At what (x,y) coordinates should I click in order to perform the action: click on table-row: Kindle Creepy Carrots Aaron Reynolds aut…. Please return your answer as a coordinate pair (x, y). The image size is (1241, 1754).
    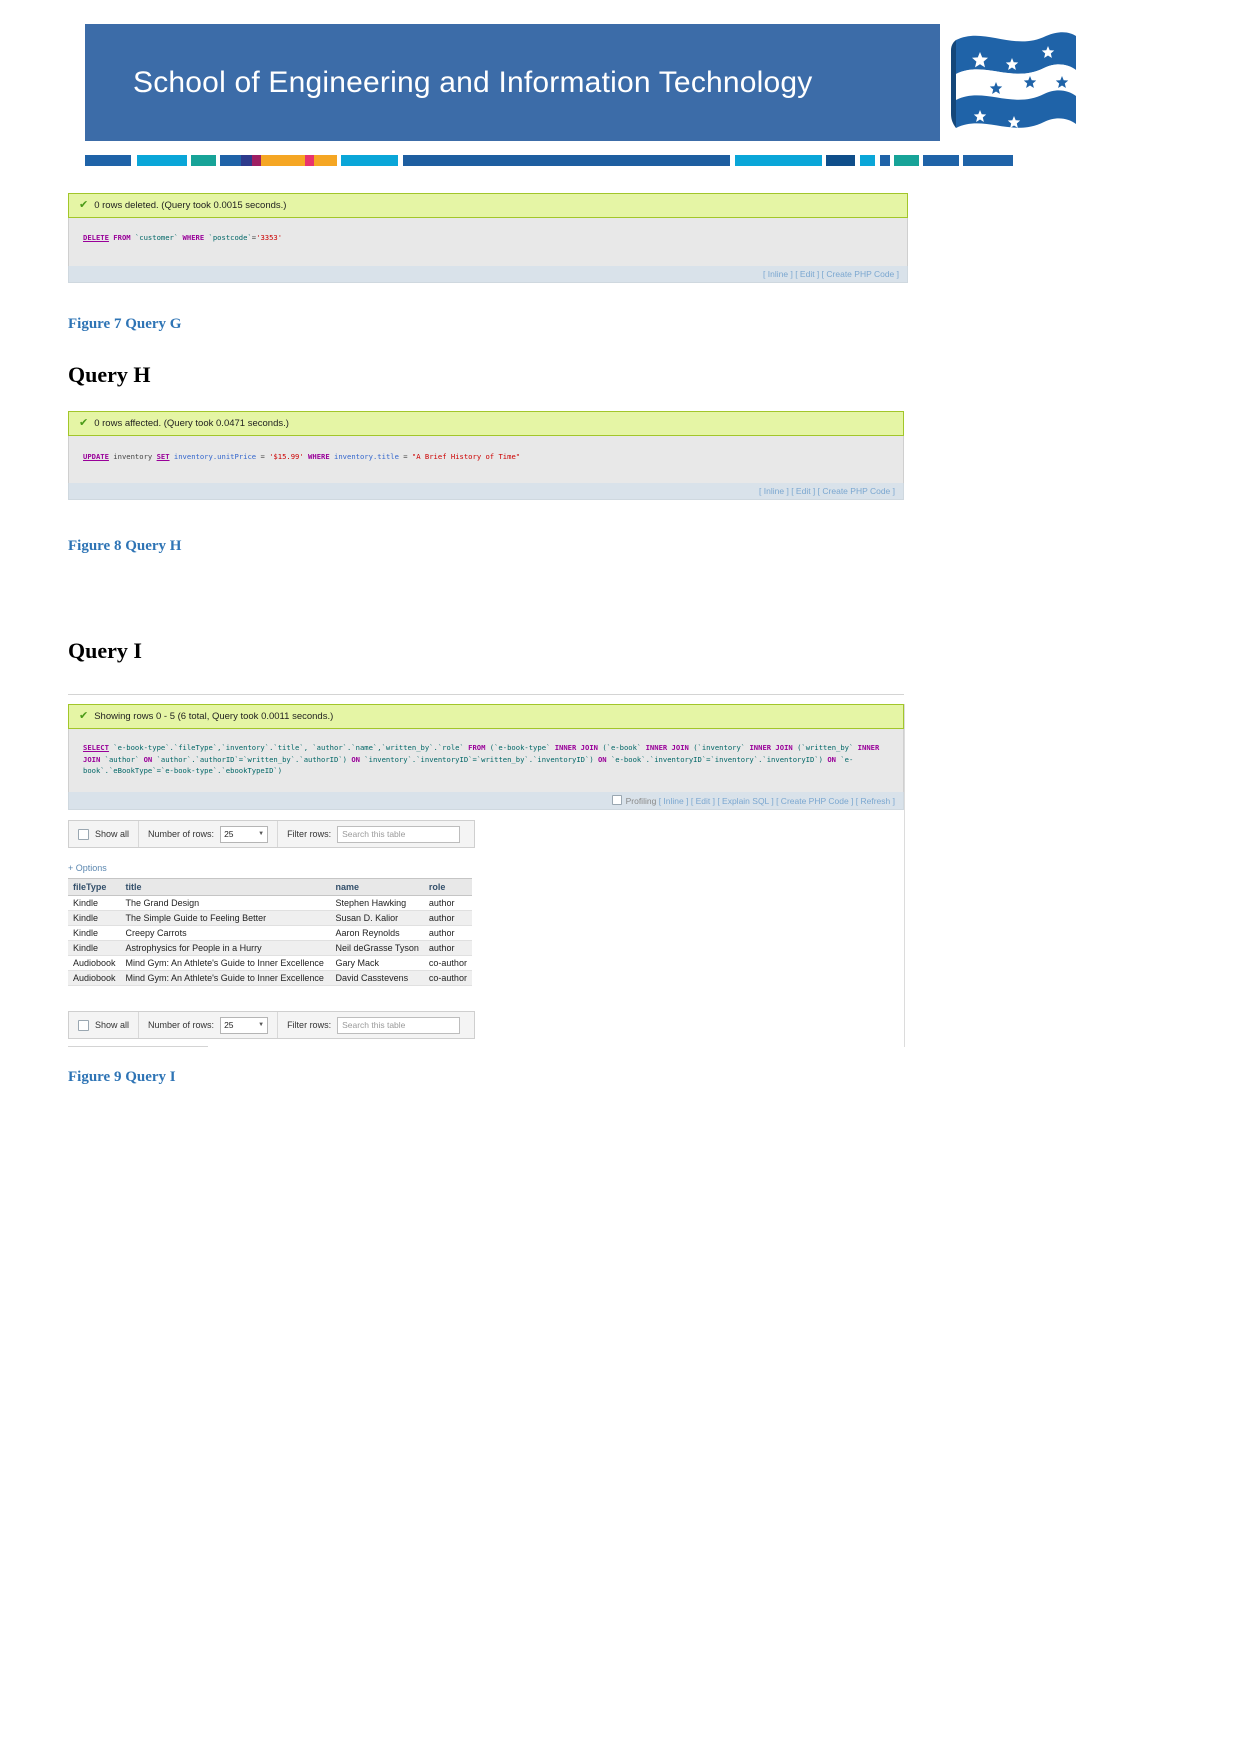
    Looking at the image, I should click on (270, 933).